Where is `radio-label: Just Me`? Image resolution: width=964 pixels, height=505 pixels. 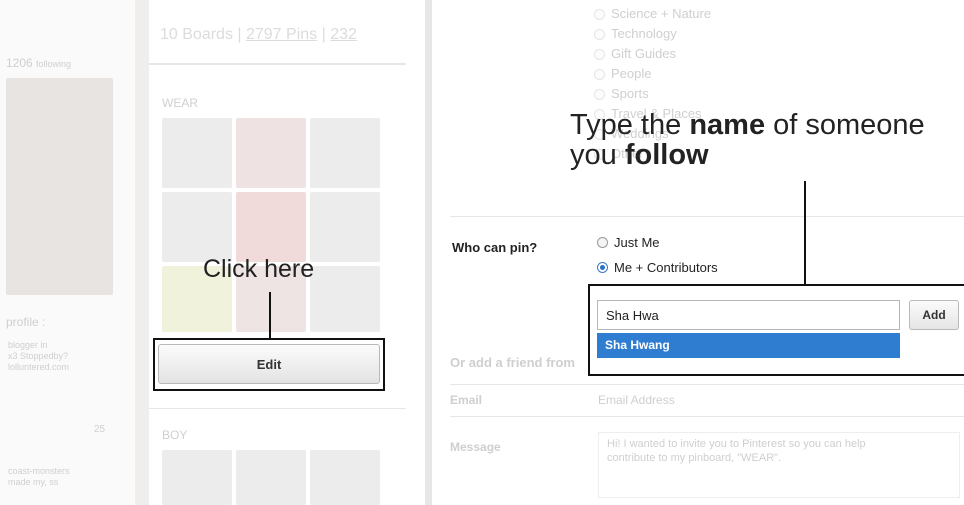
radio-label: Just Me is located at coordinates (637, 242).